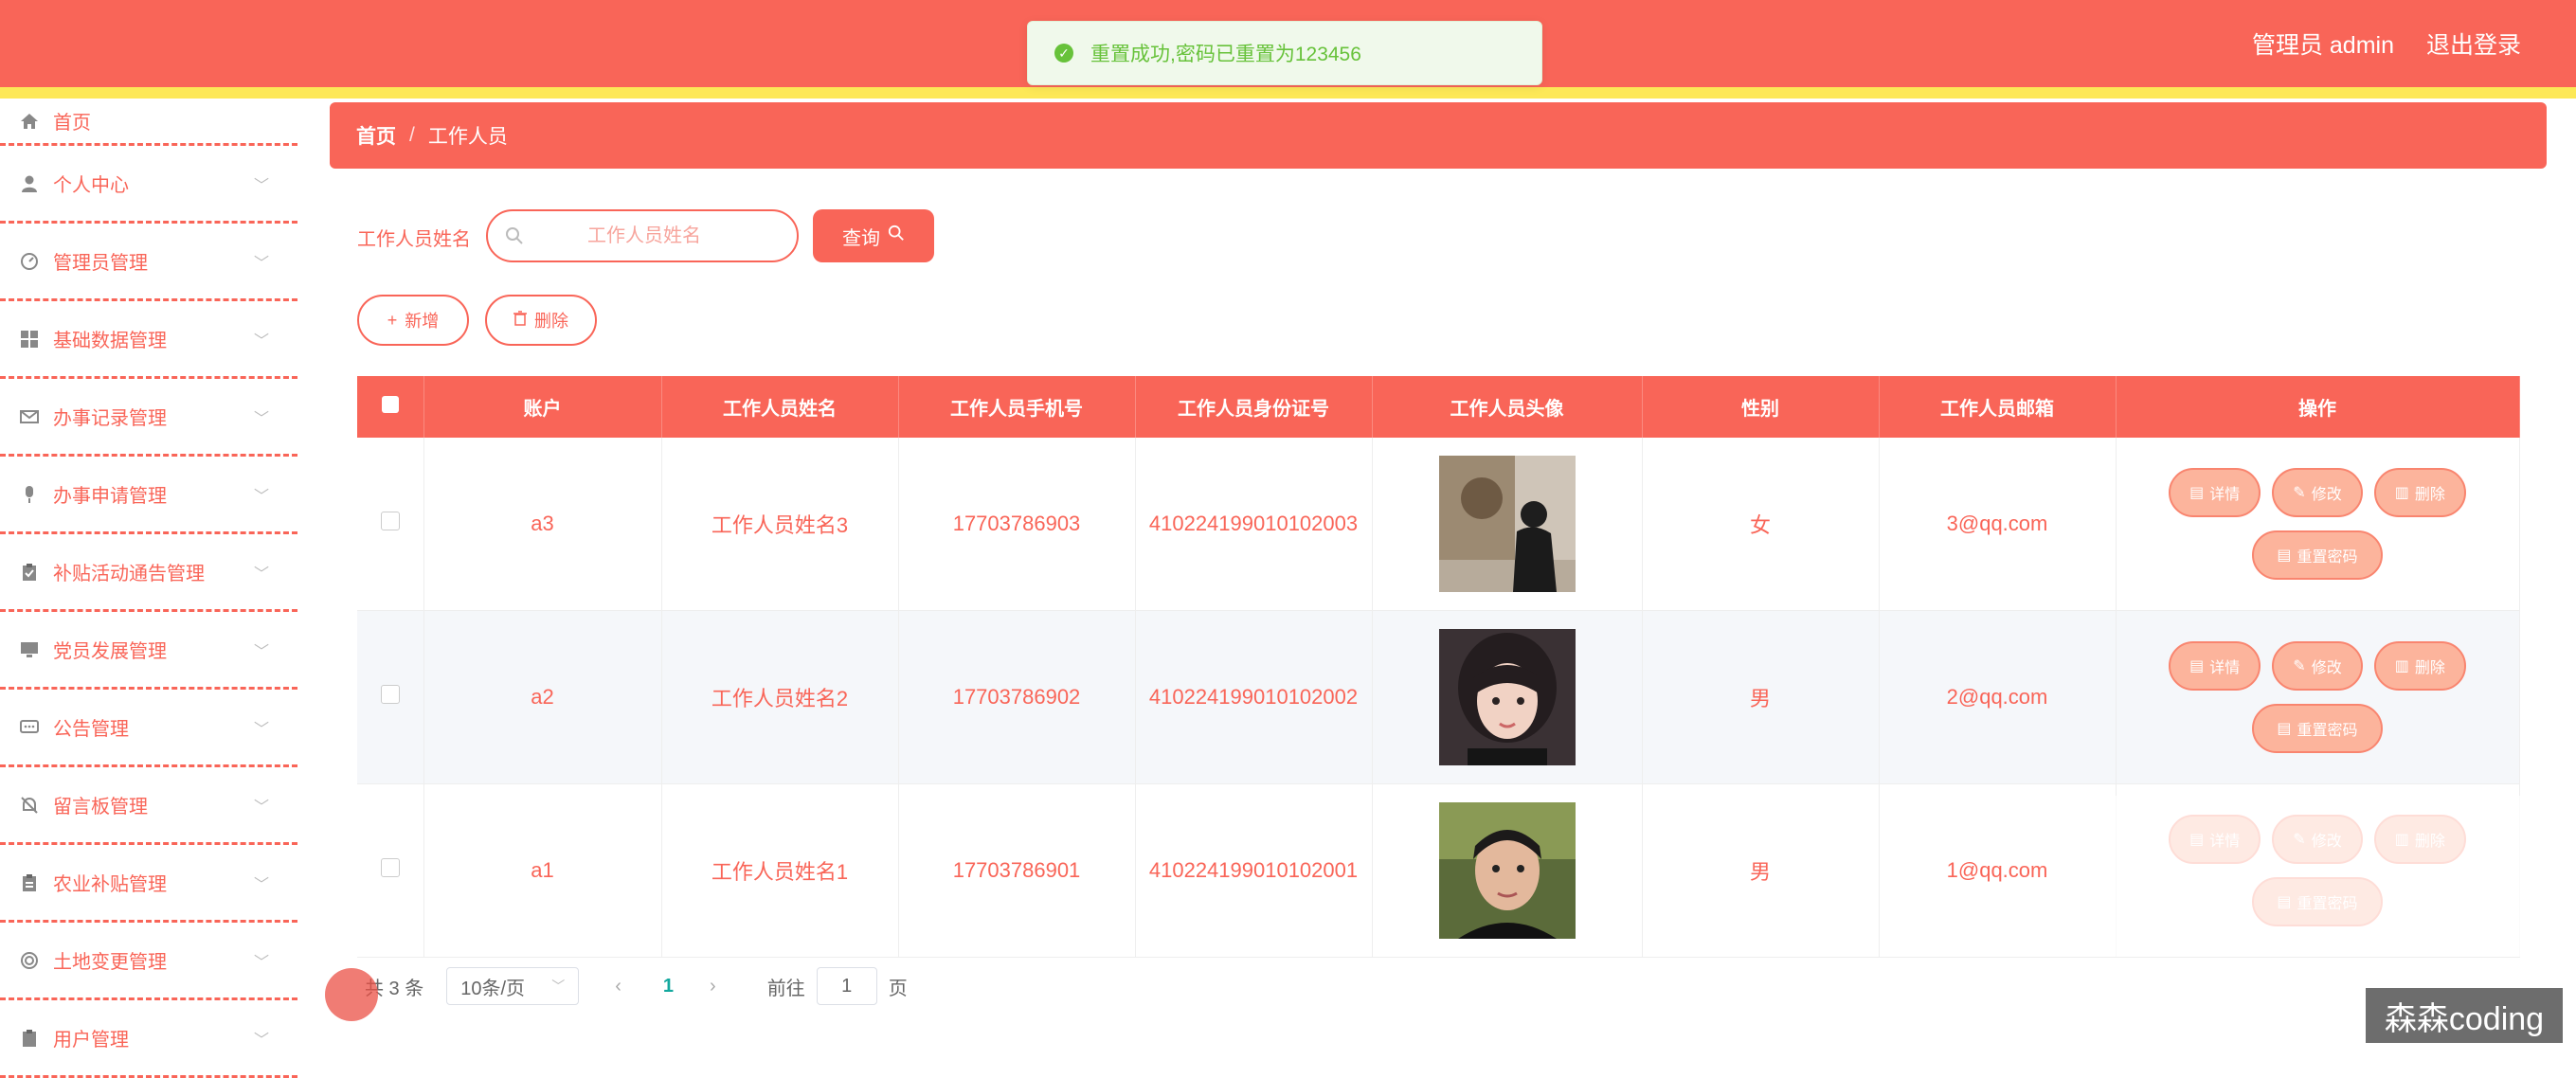  What do you see at coordinates (148, 1039) in the screenshot?
I see `sidebar-item-users: 用户管理 ﹀` at bounding box center [148, 1039].